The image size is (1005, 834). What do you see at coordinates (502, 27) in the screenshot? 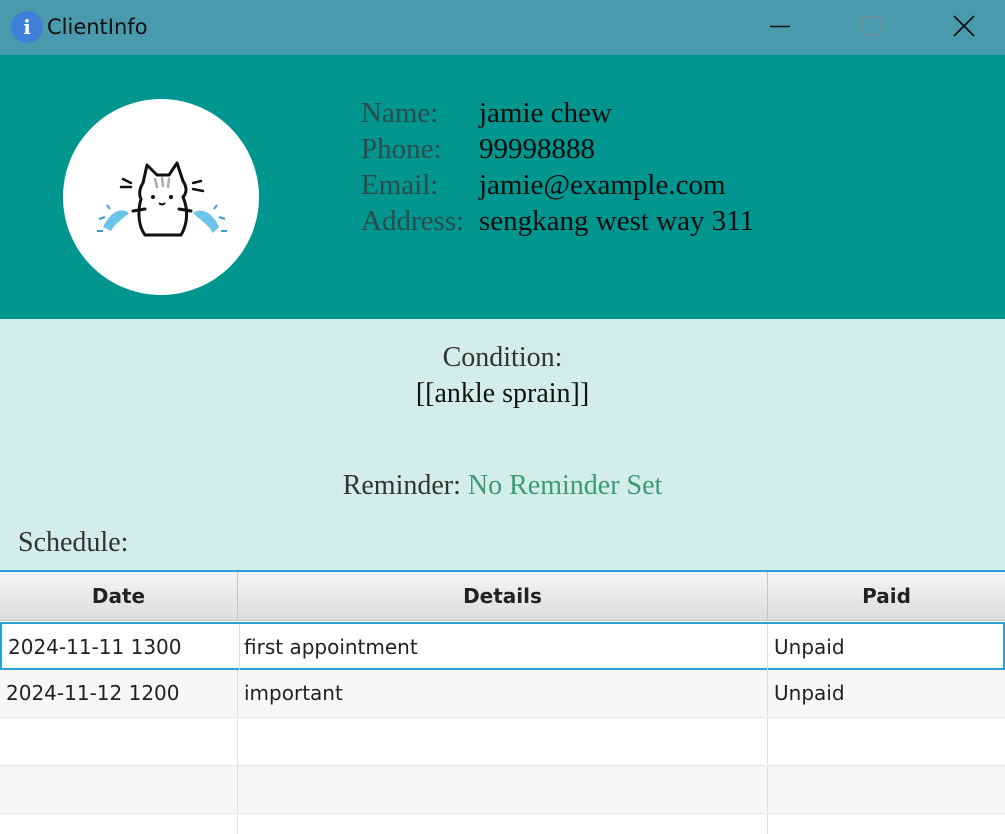
I see `title-bar: i ClientInfo` at bounding box center [502, 27].